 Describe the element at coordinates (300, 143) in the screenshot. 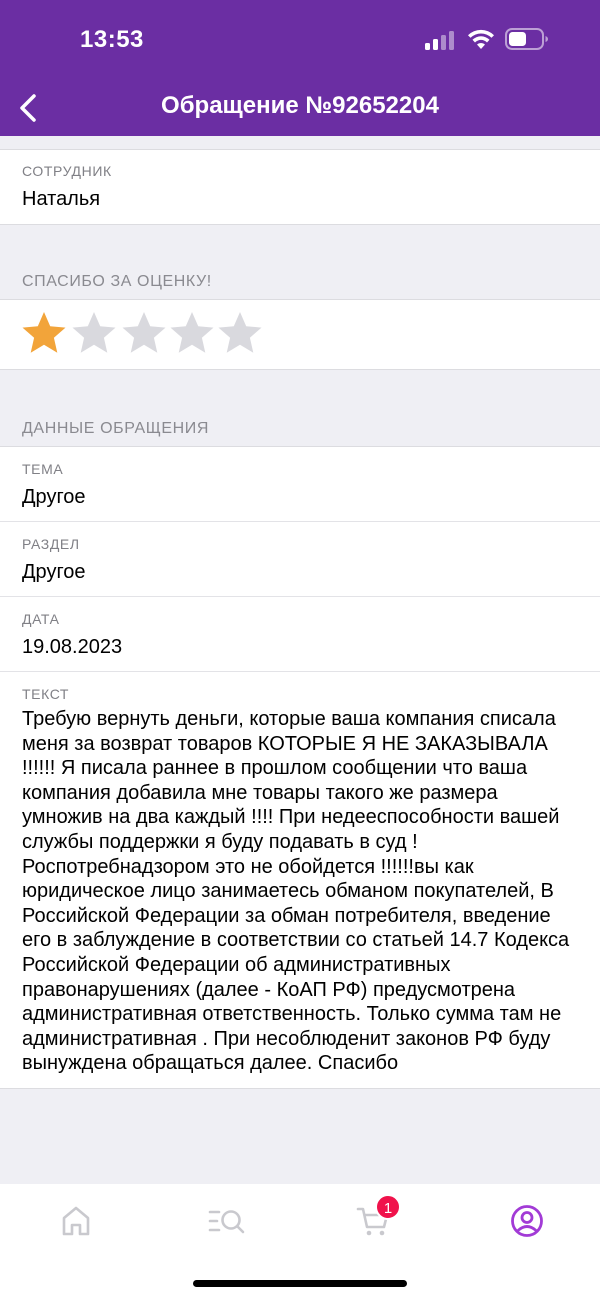

I see `top-divider` at that location.